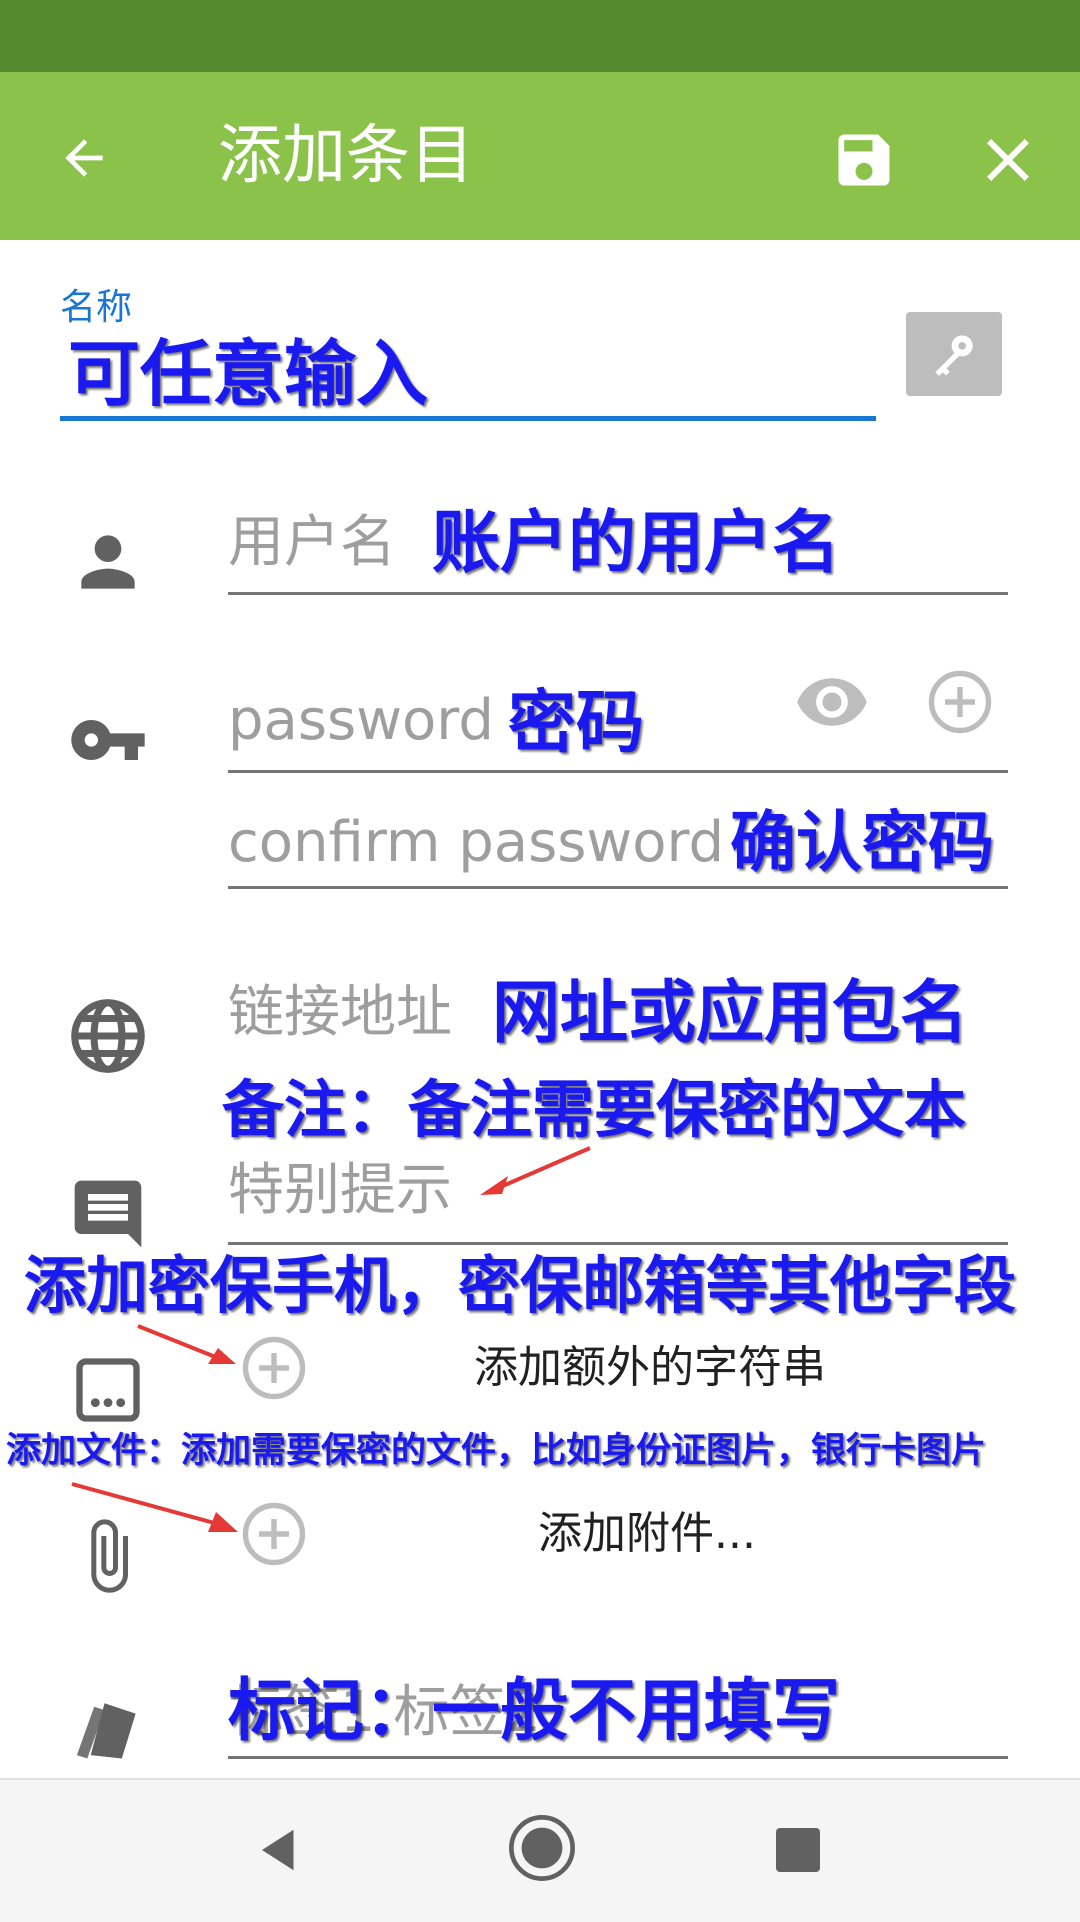 This screenshot has width=1080, height=1922. I want to click on url-input: 链接地址, so click(340, 1013).